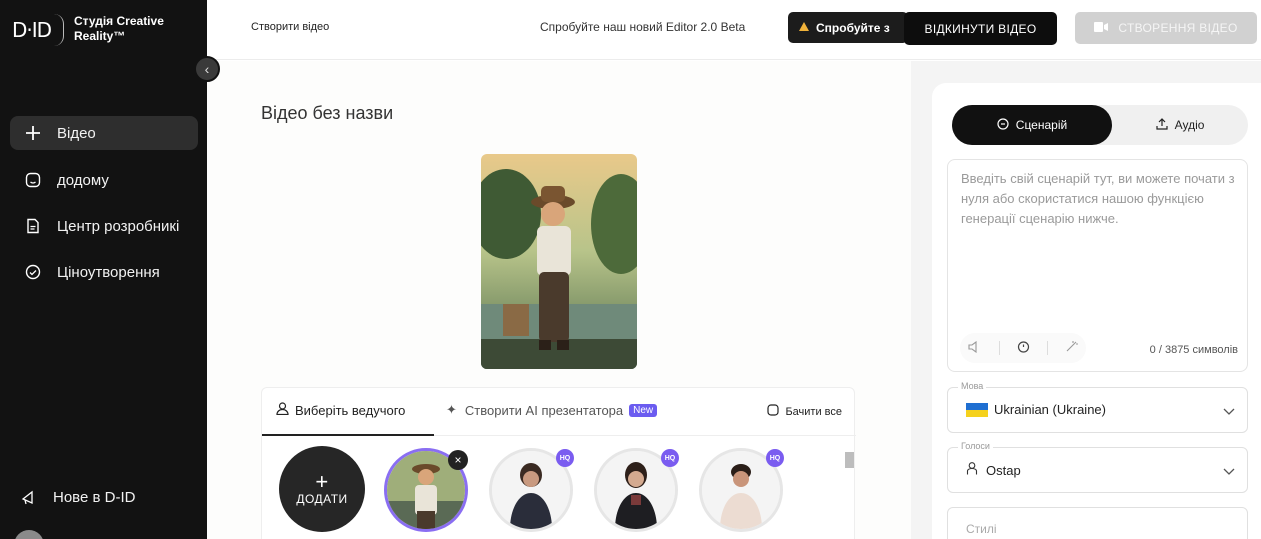 The image size is (1261, 539). Describe the element at coordinates (134, 29) in the screenshot. I see `brand-name: Студія Creative Reality™` at that location.